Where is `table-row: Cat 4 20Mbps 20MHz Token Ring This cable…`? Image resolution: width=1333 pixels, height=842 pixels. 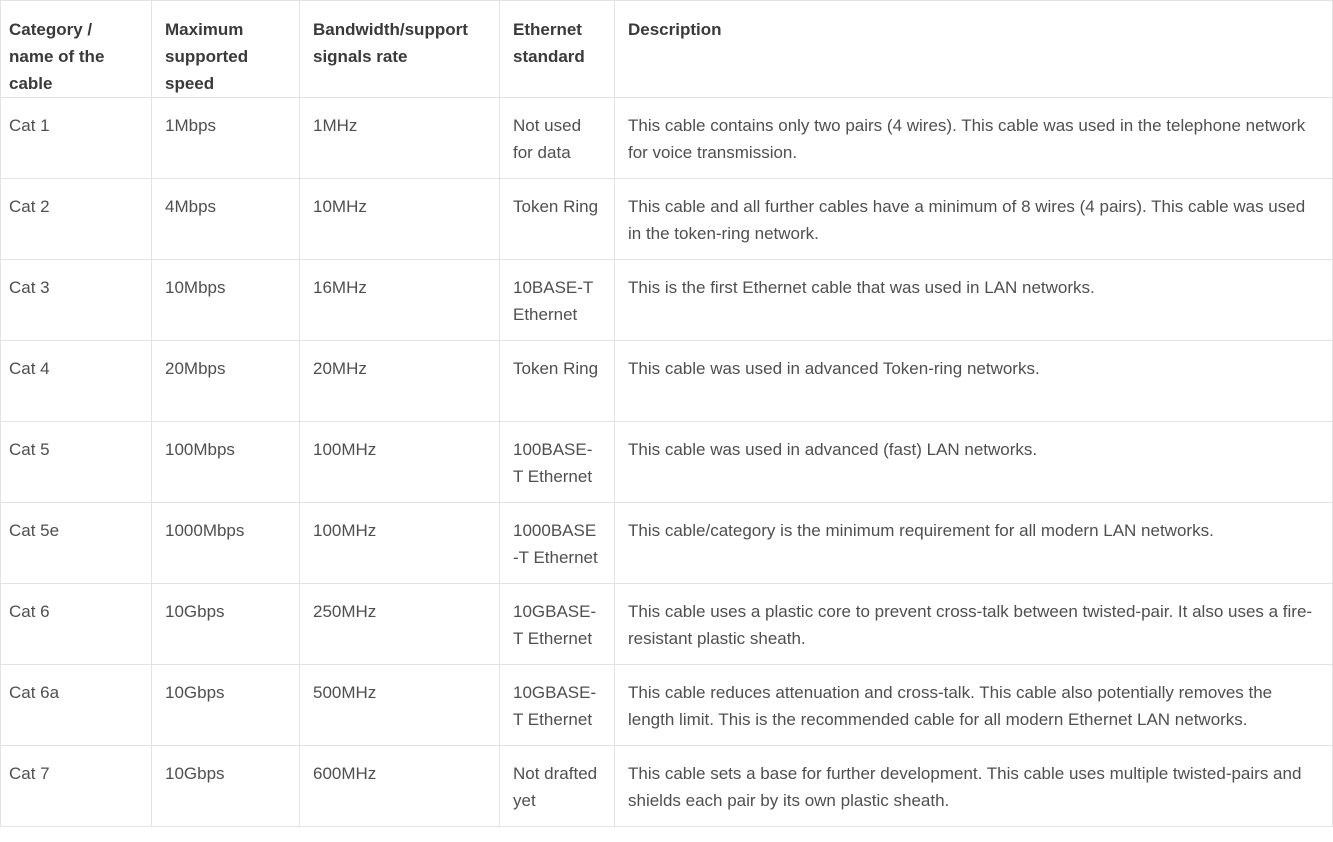
table-row: Cat 4 20Mbps 20MHz Token Ring This cable… is located at coordinates (666, 381).